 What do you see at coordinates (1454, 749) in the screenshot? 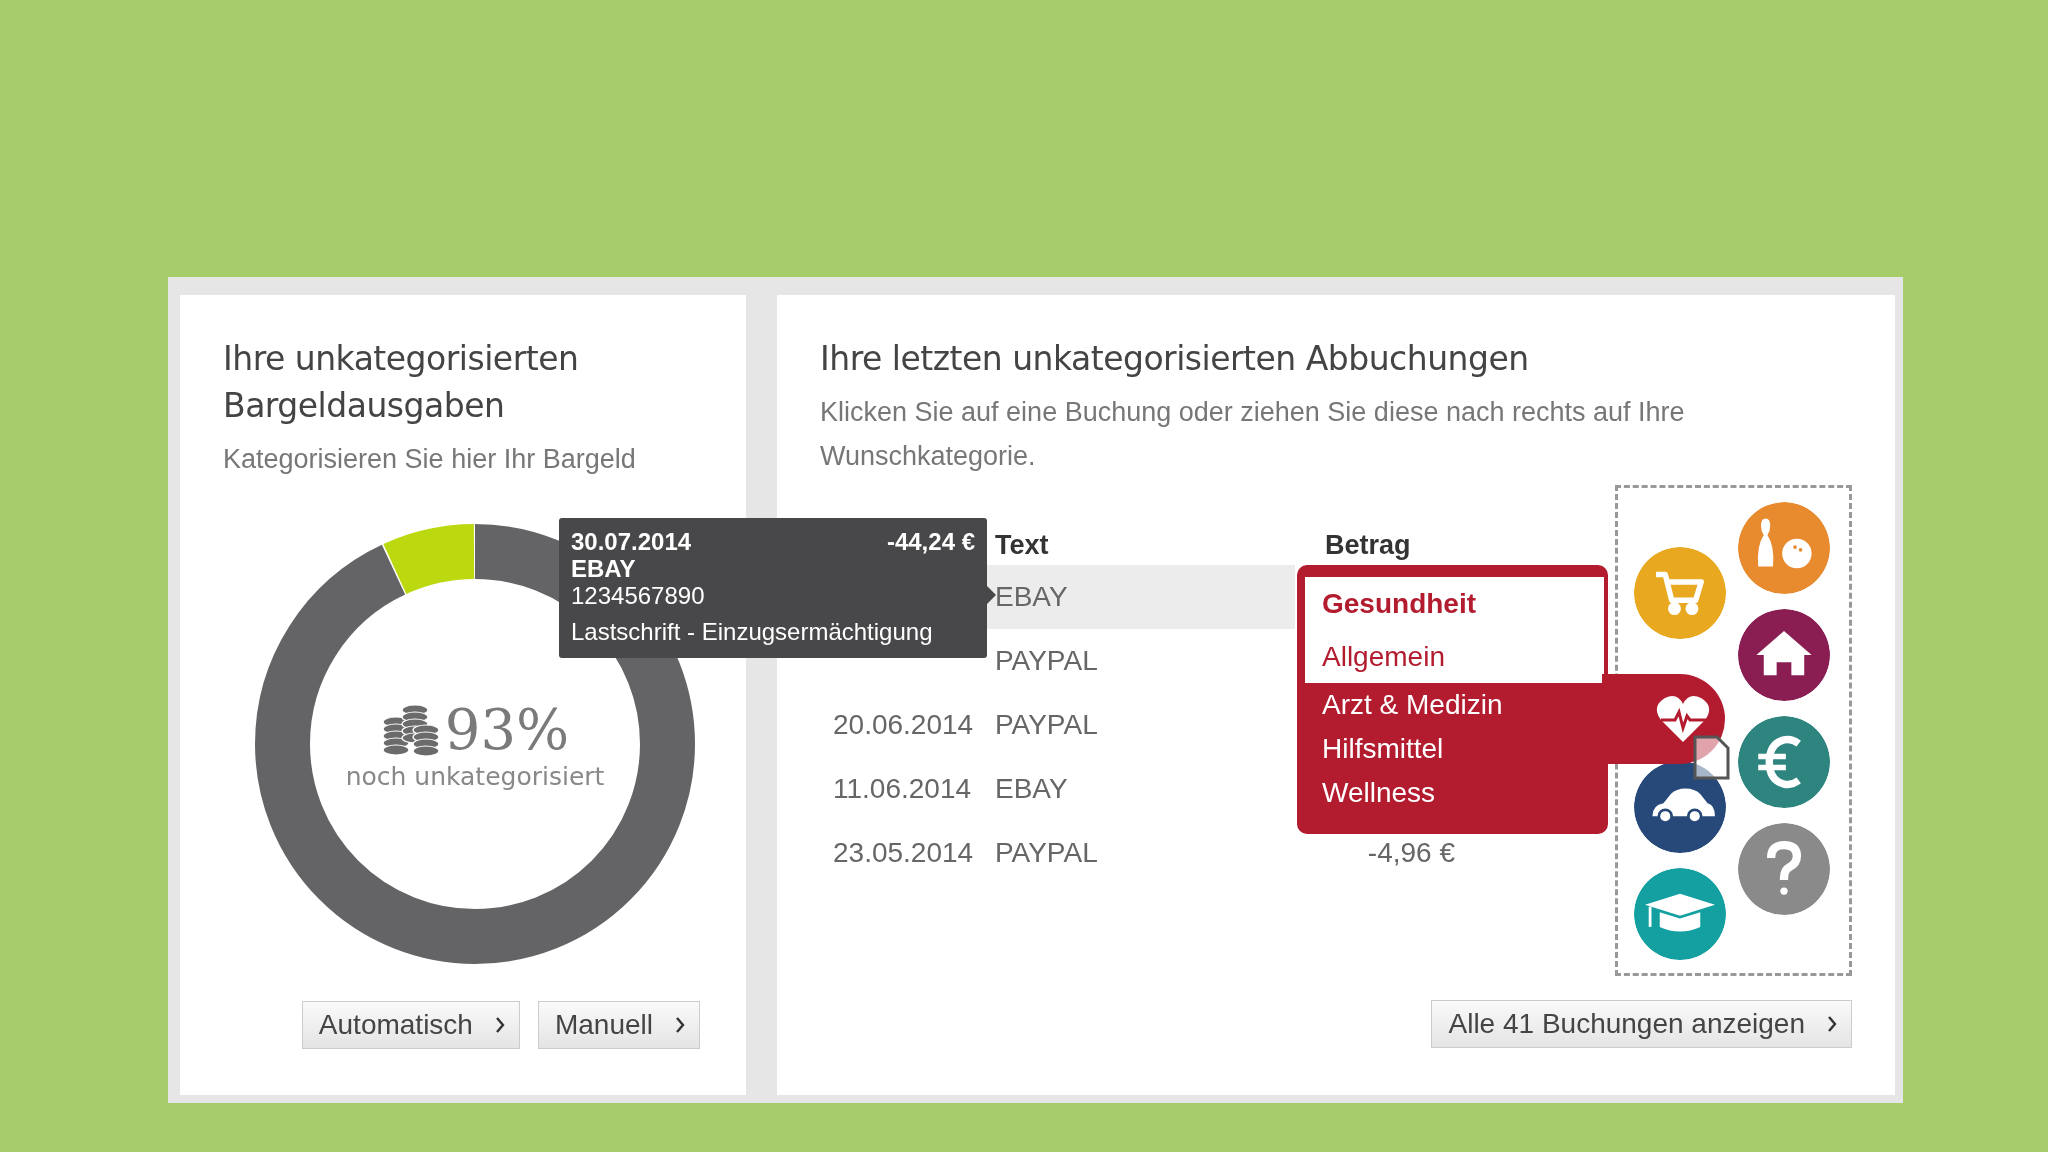
I see `menu-item: Hilfsmittel` at bounding box center [1454, 749].